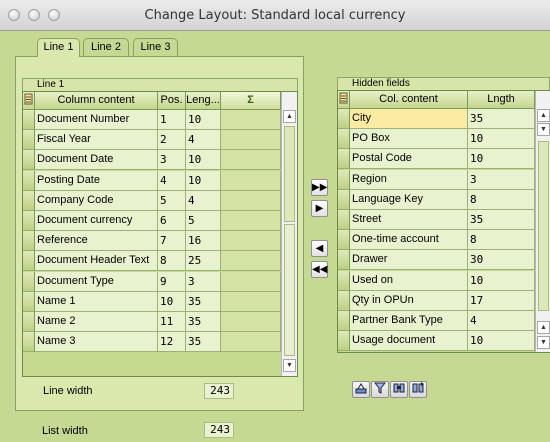 The height and width of the screenshot is (442, 550). What do you see at coordinates (319, 248) in the screenshot?
I see `move-to-line-button: ◀` at bounding box center [319, 248].